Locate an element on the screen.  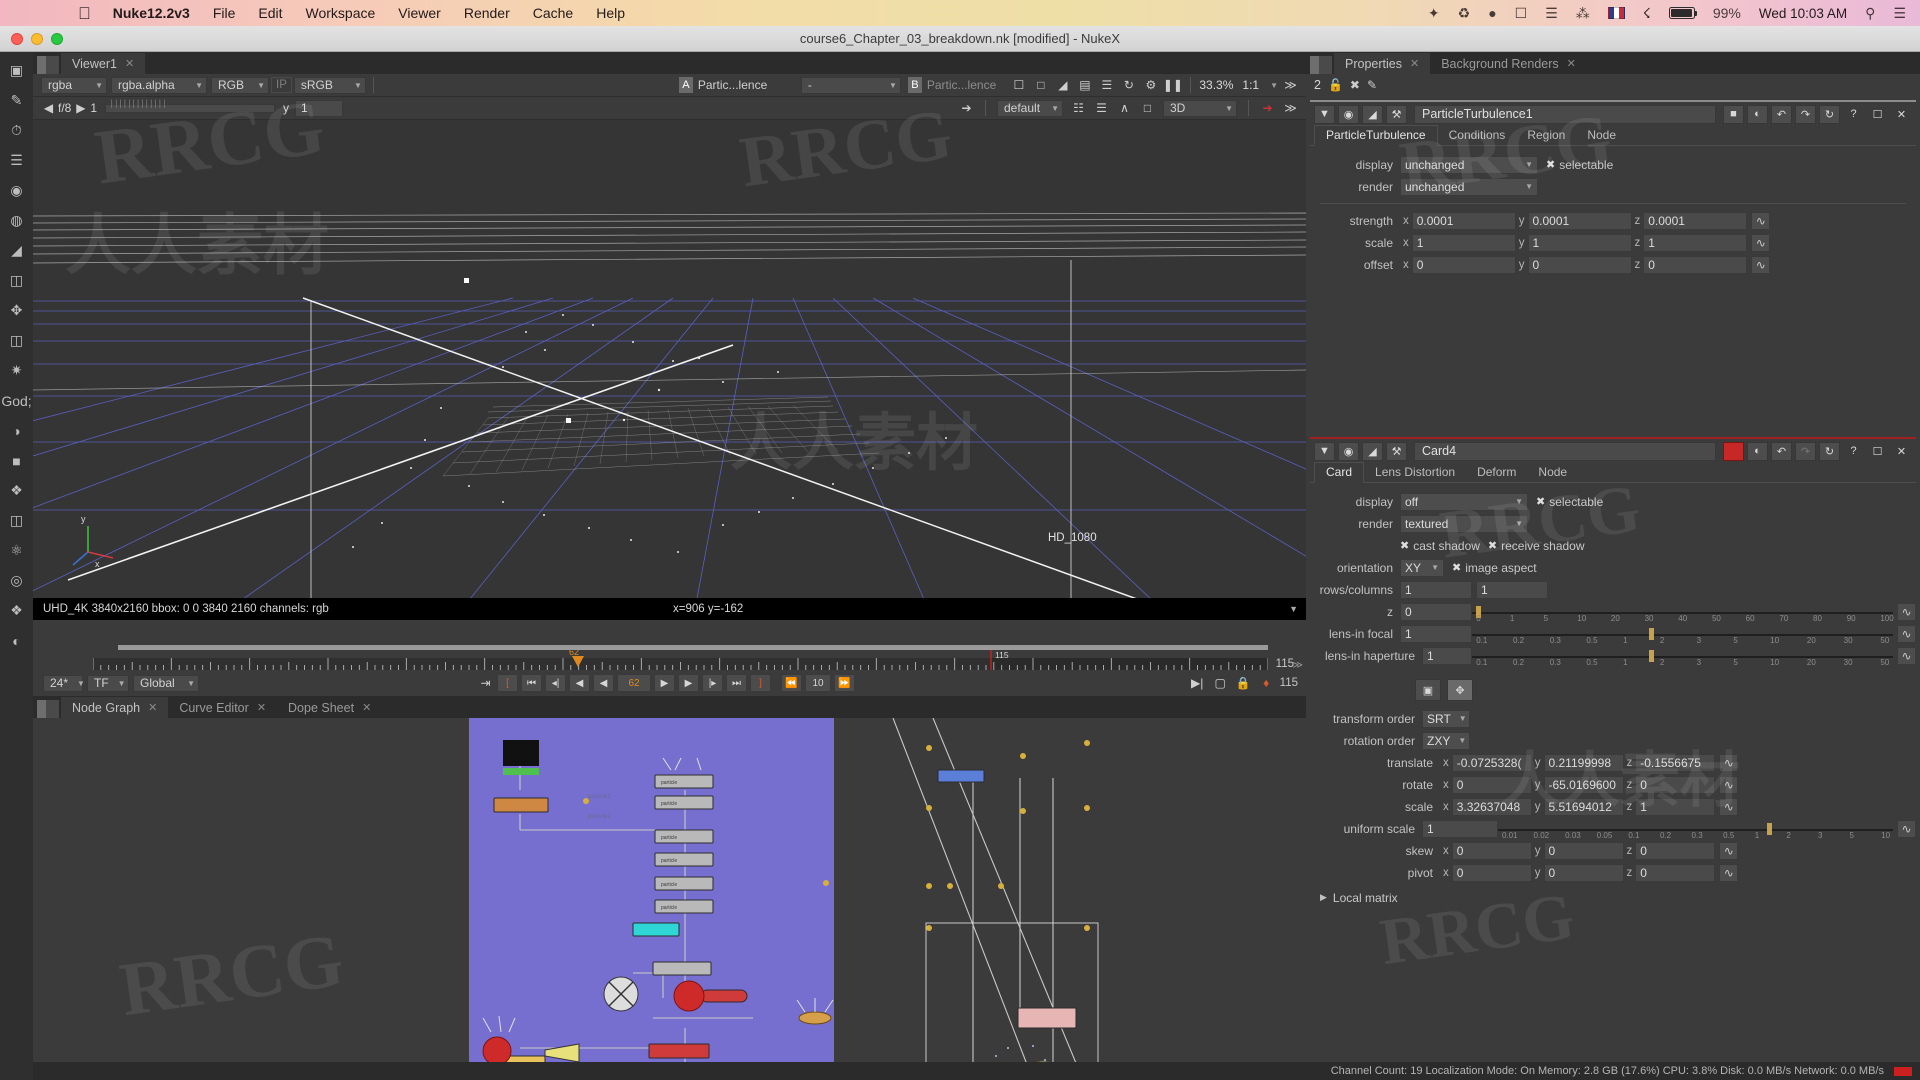
wipe-dropdown: - ▼ is located at coordinates (850, 85).